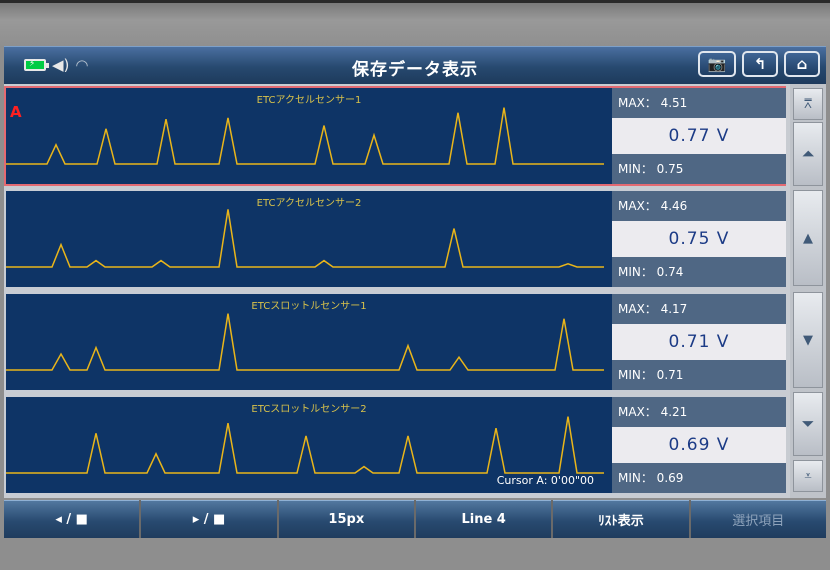  What do you see at coordinates (309, 203) in the screenshot?
I see `graph-title: ETCアクセルセンサー2` at bounding box center [309, 203].